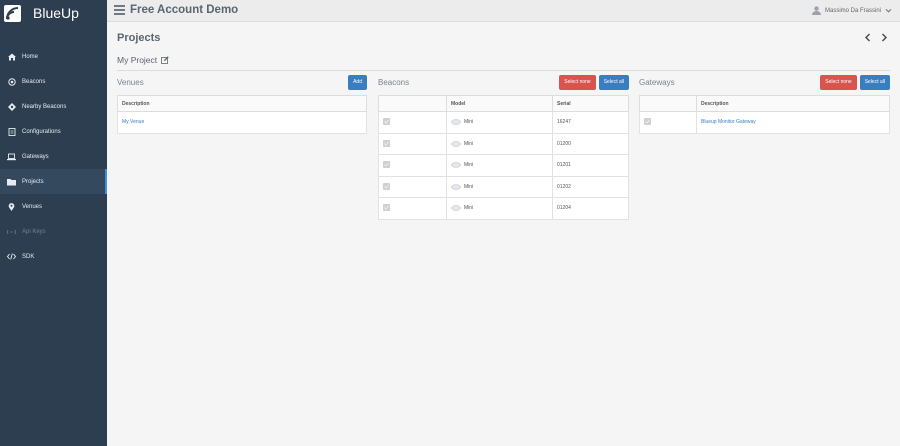 This screenshot has width=900, height=446. What do you see at coordinates (590, 103) in the screenshot?
I see `column-header: Serial` at bounding box center [590, 103].